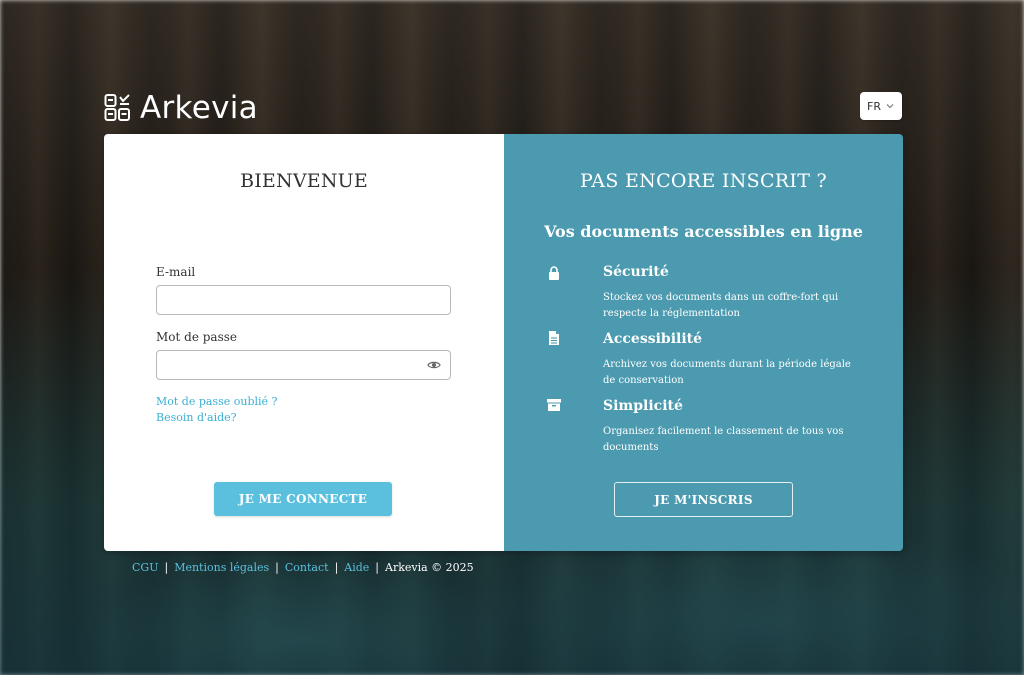 The image size is (1024, 675). I want to click on email-label: E-mail, so click(176, 272).